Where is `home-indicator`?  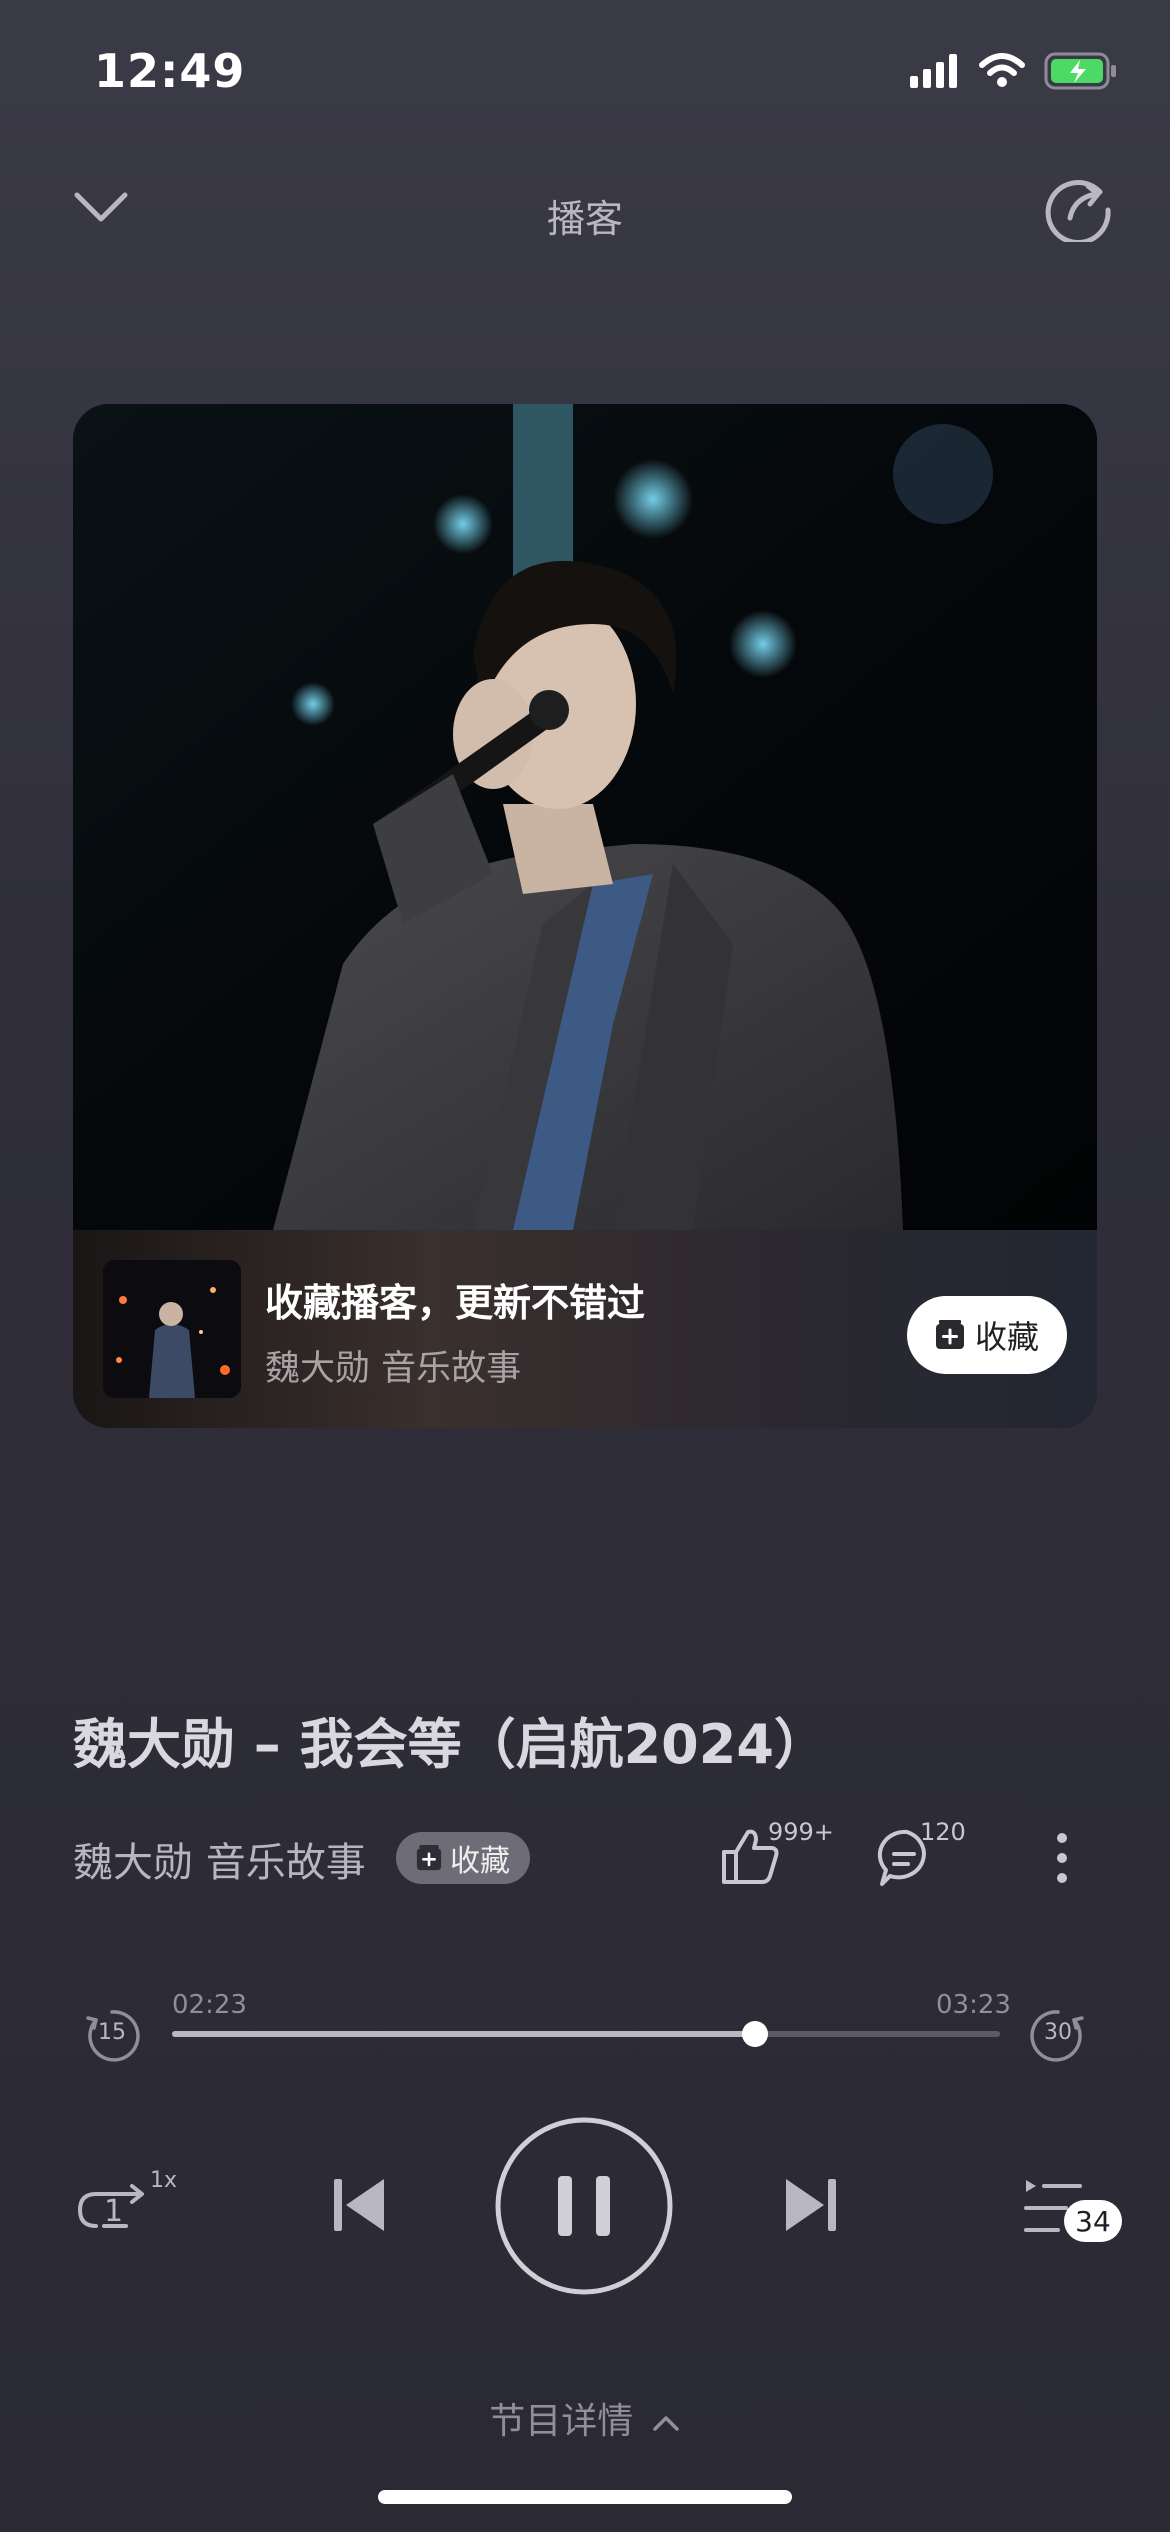
home-indicator is located at coordinates (585, 2497).